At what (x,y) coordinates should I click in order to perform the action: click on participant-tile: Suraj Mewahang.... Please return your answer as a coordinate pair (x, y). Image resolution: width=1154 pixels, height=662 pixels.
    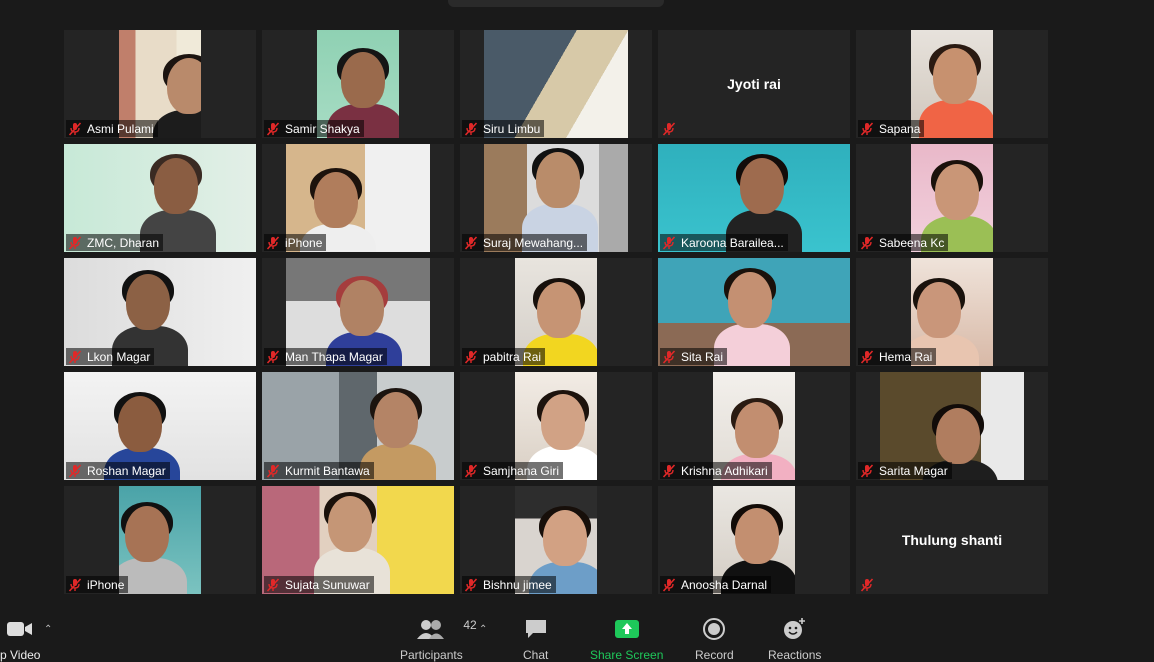
    Looking at the image, I should click on (556, 198).